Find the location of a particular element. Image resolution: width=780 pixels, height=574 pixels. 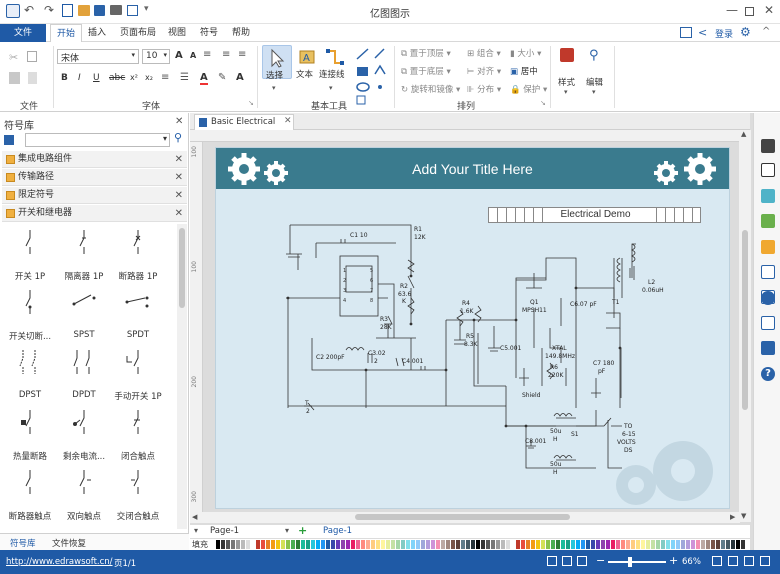

scroll-down-icon: ▼ is located at coordinates (743, 516).